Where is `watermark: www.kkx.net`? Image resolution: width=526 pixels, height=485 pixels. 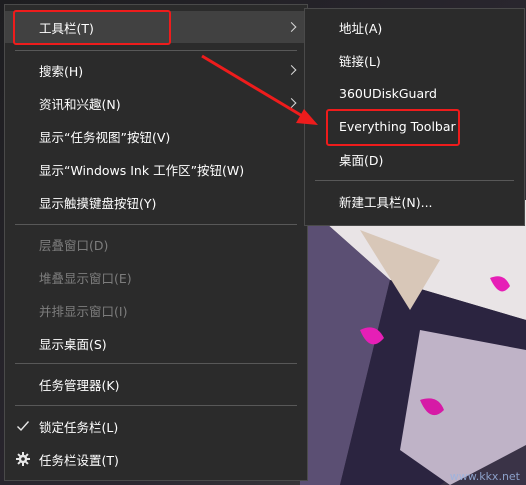 watermark: www.kkx.net is located at coordinates (484, 476).